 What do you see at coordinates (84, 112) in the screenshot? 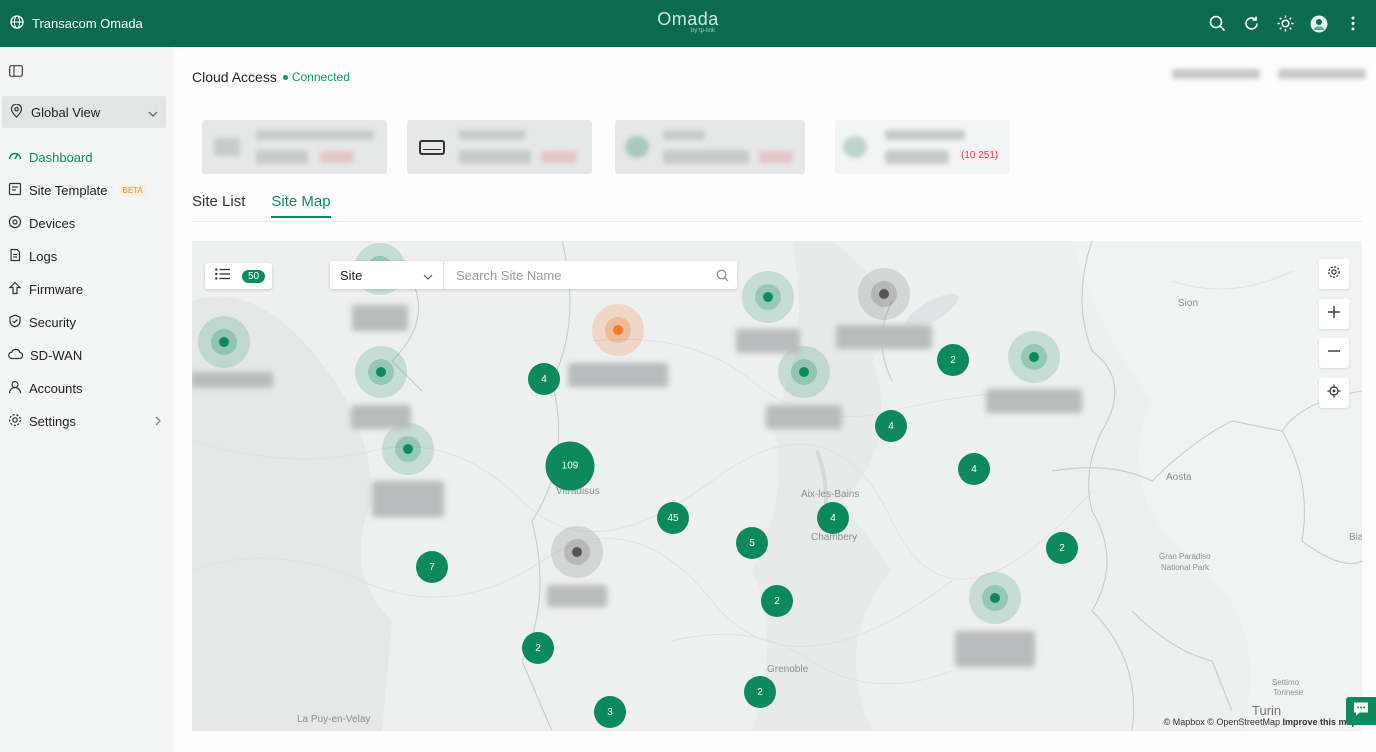
I see `global-view-selector: Global View` at bounding box center [84, 112].